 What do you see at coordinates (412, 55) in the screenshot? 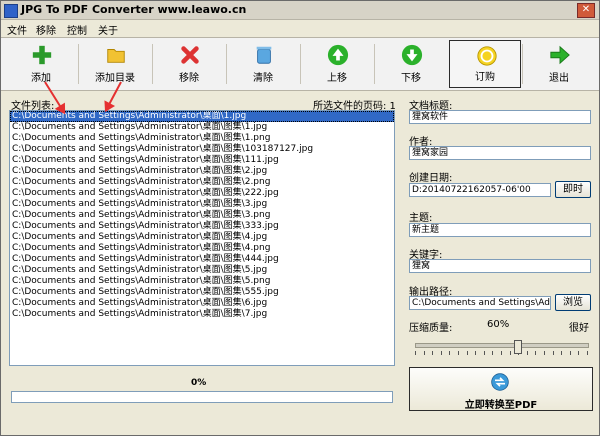
I see `down-arrow-icon` at bounding box center [412, 55].